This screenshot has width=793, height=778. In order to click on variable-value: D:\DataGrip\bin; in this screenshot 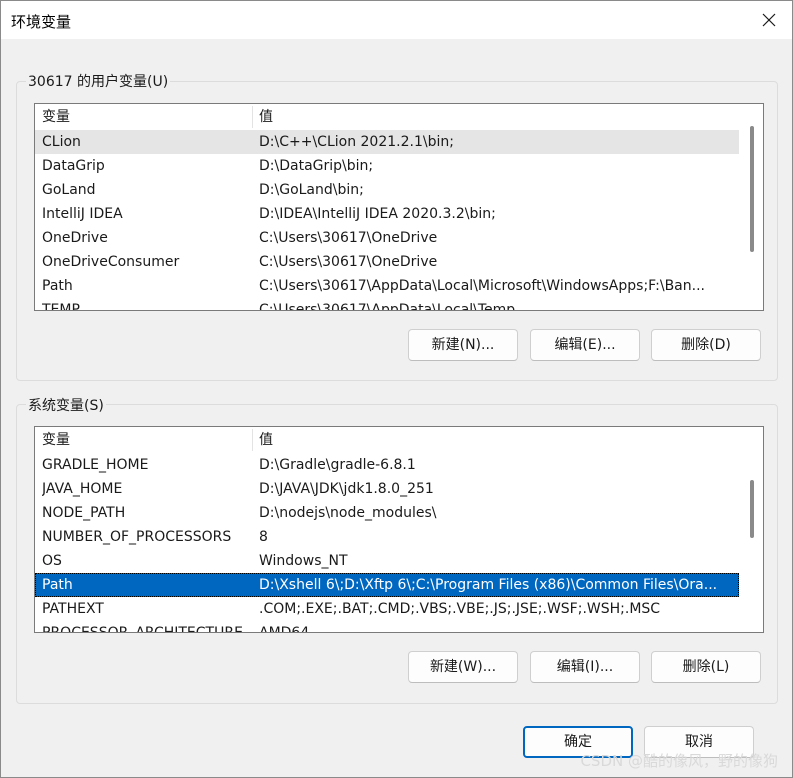, I will do `click(316, 166)`.